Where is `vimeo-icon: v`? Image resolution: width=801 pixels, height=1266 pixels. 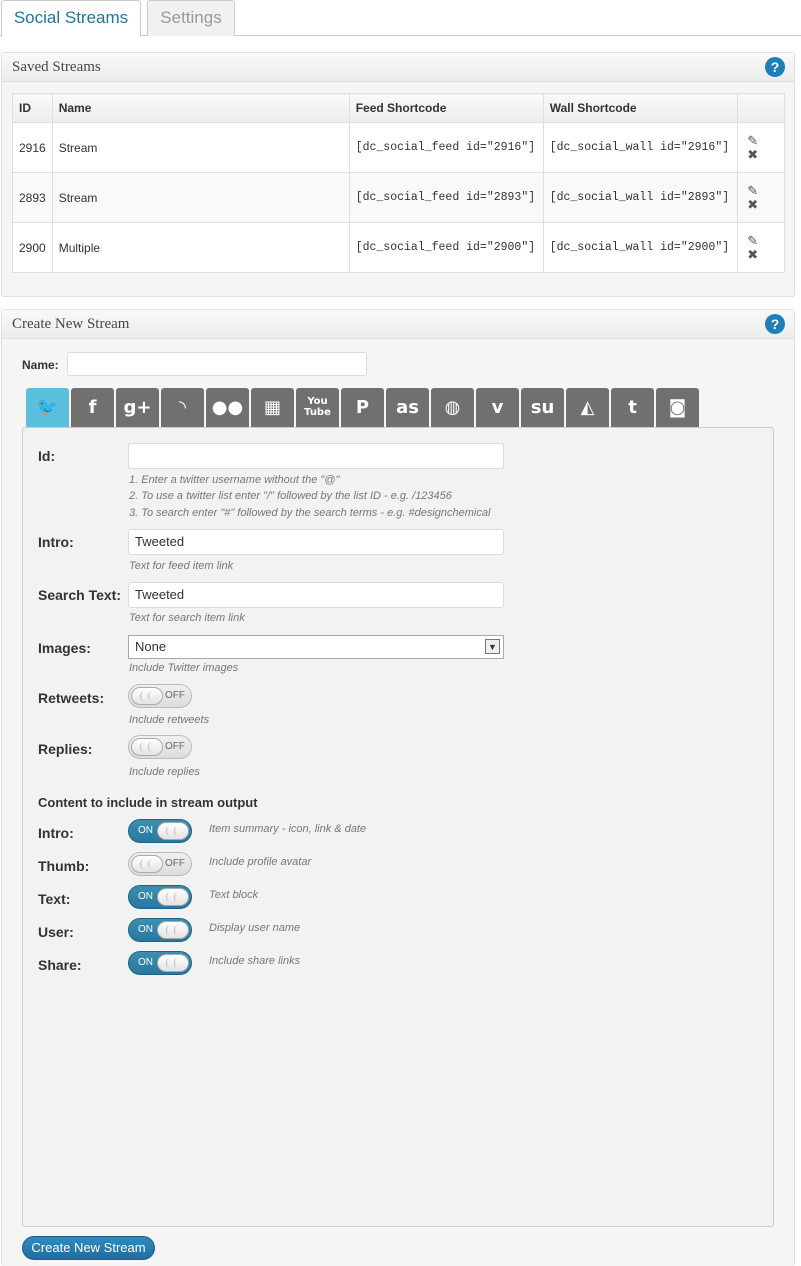 vimeo-icon: v is located at coordinates (497, 407).